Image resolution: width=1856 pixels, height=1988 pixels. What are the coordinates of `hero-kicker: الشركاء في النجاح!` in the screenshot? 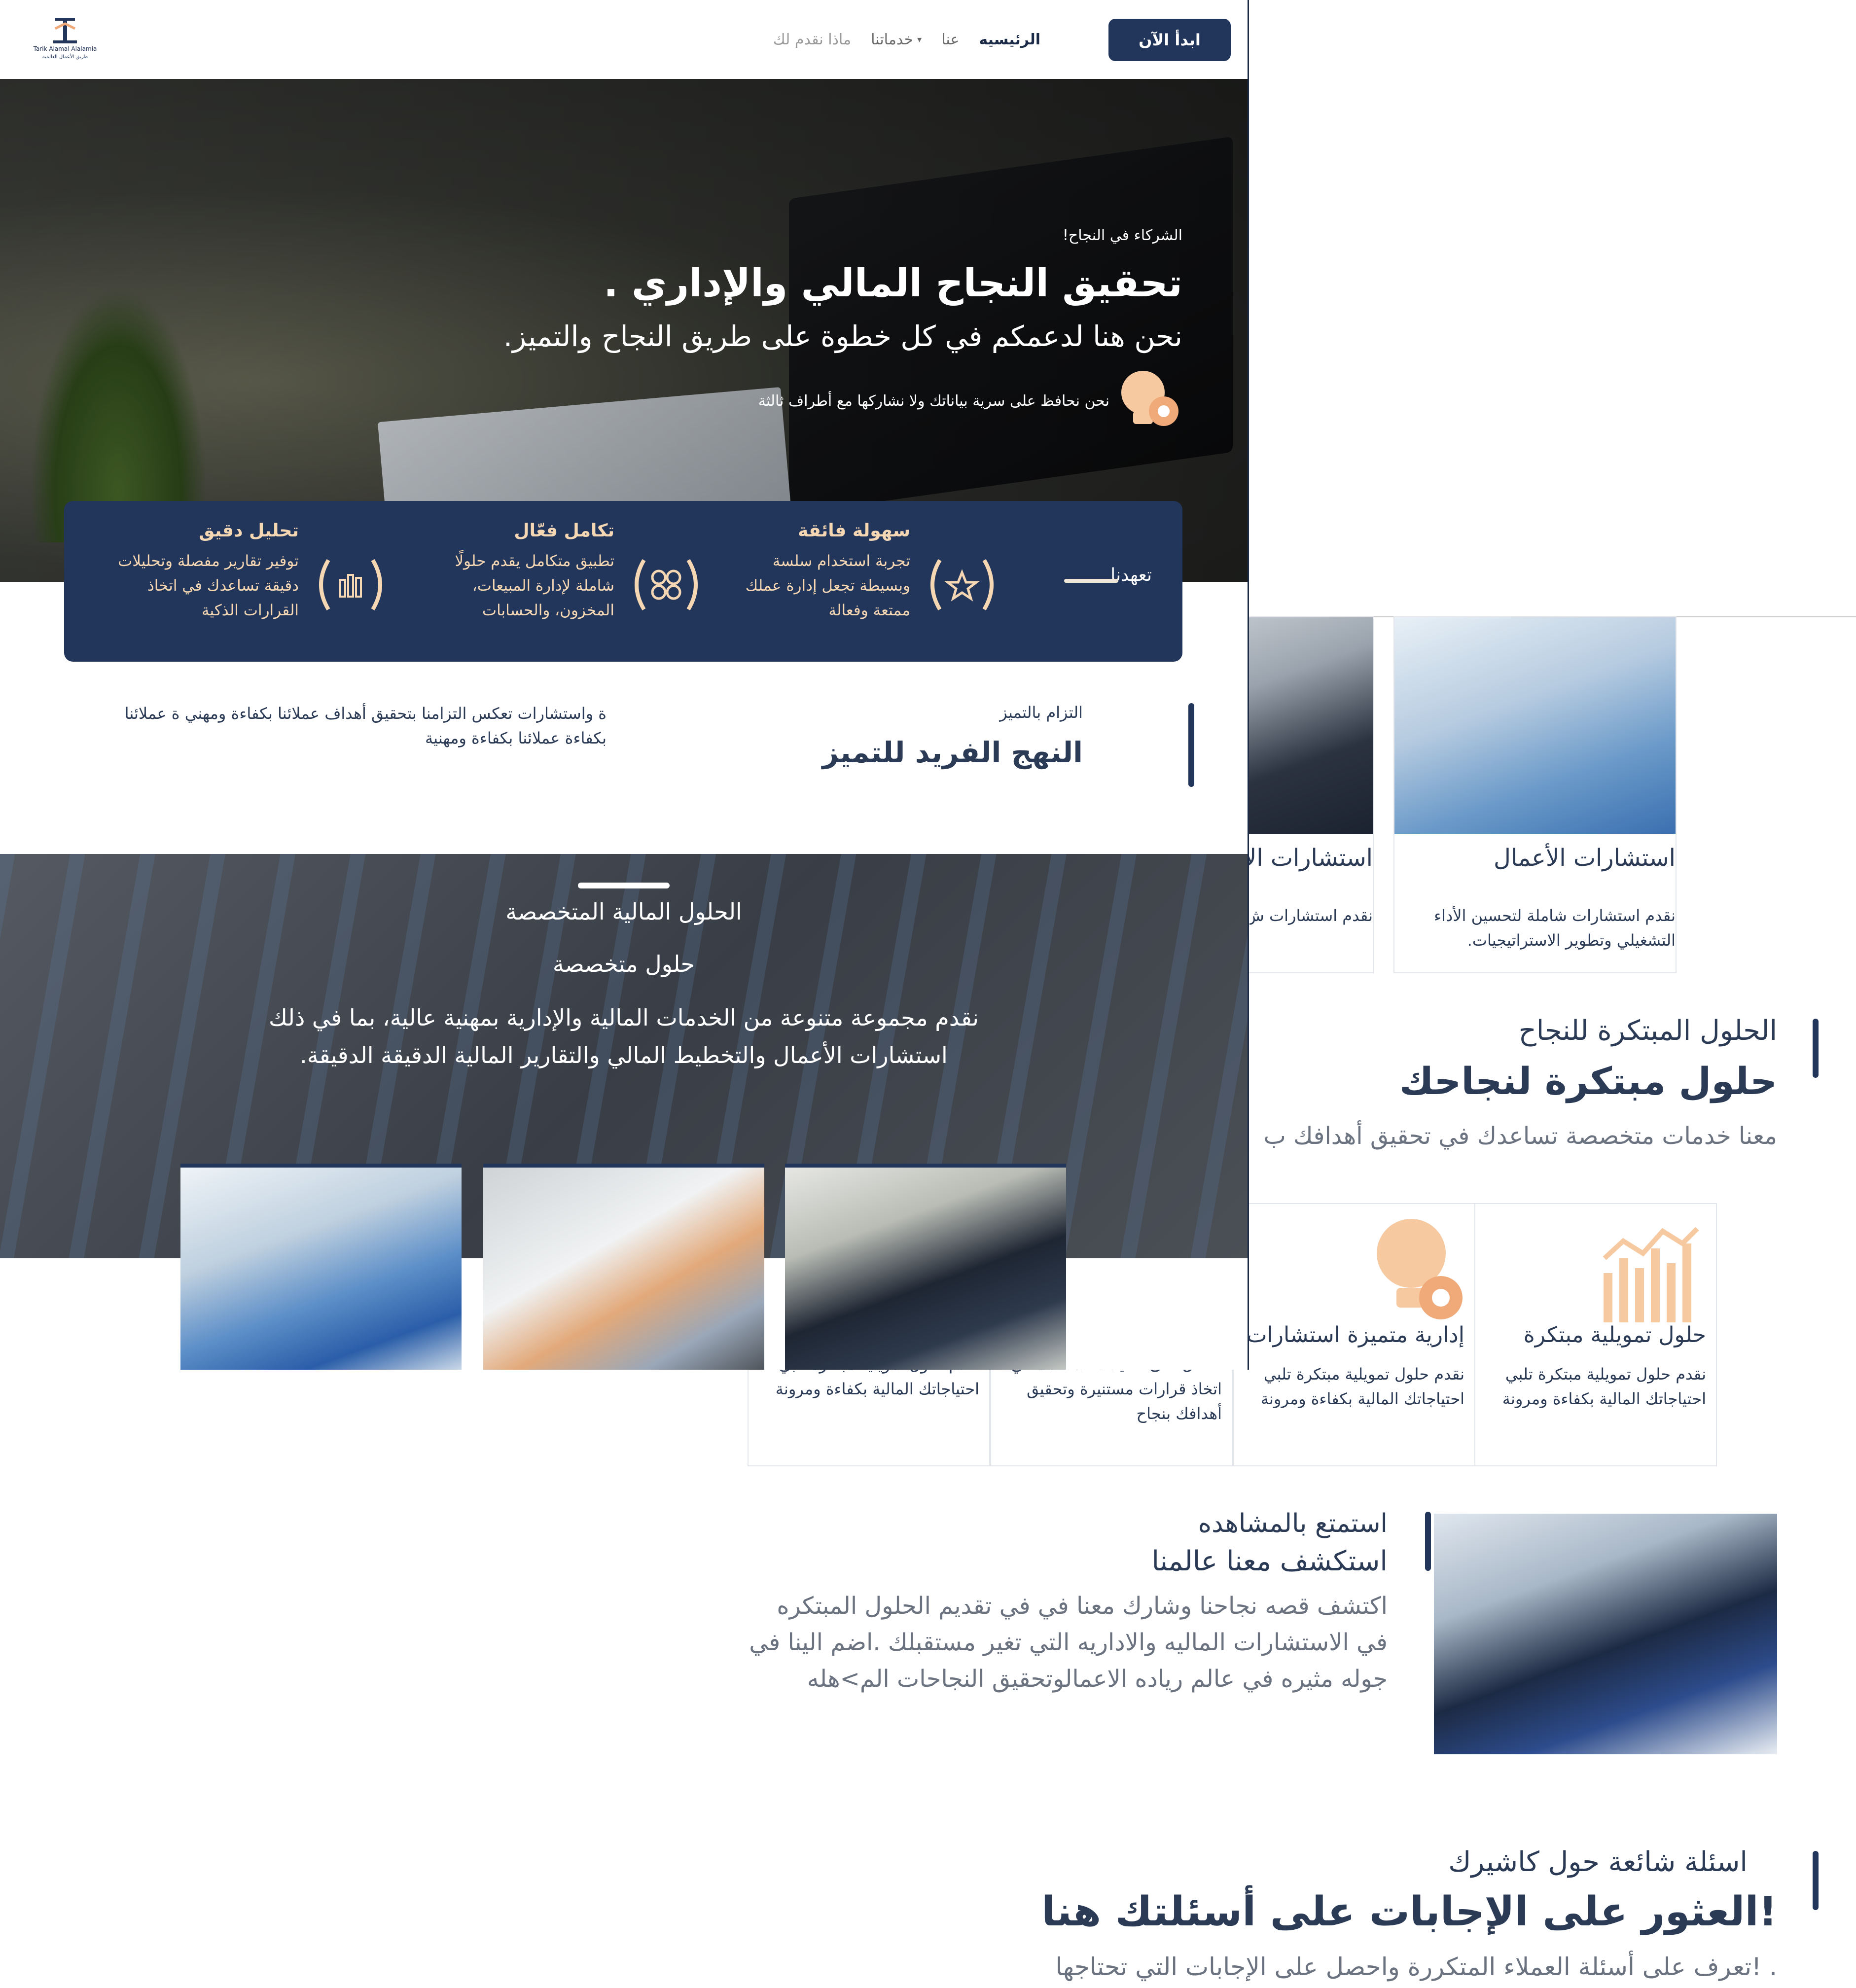 It's located at (1122, 235).